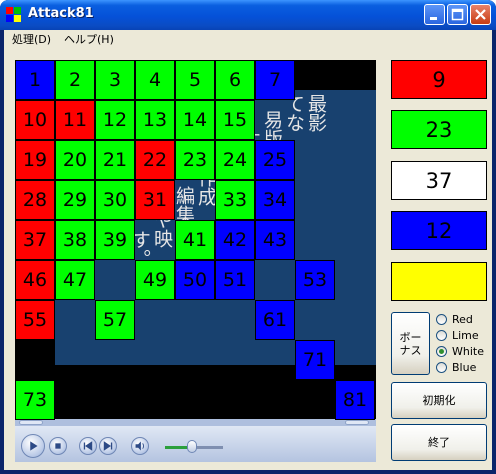 The width and height of the screenshot is (496, 474). Describe the element at coordinates (195, 80) in the screenshot. I see `board-cell: 5` at that location.